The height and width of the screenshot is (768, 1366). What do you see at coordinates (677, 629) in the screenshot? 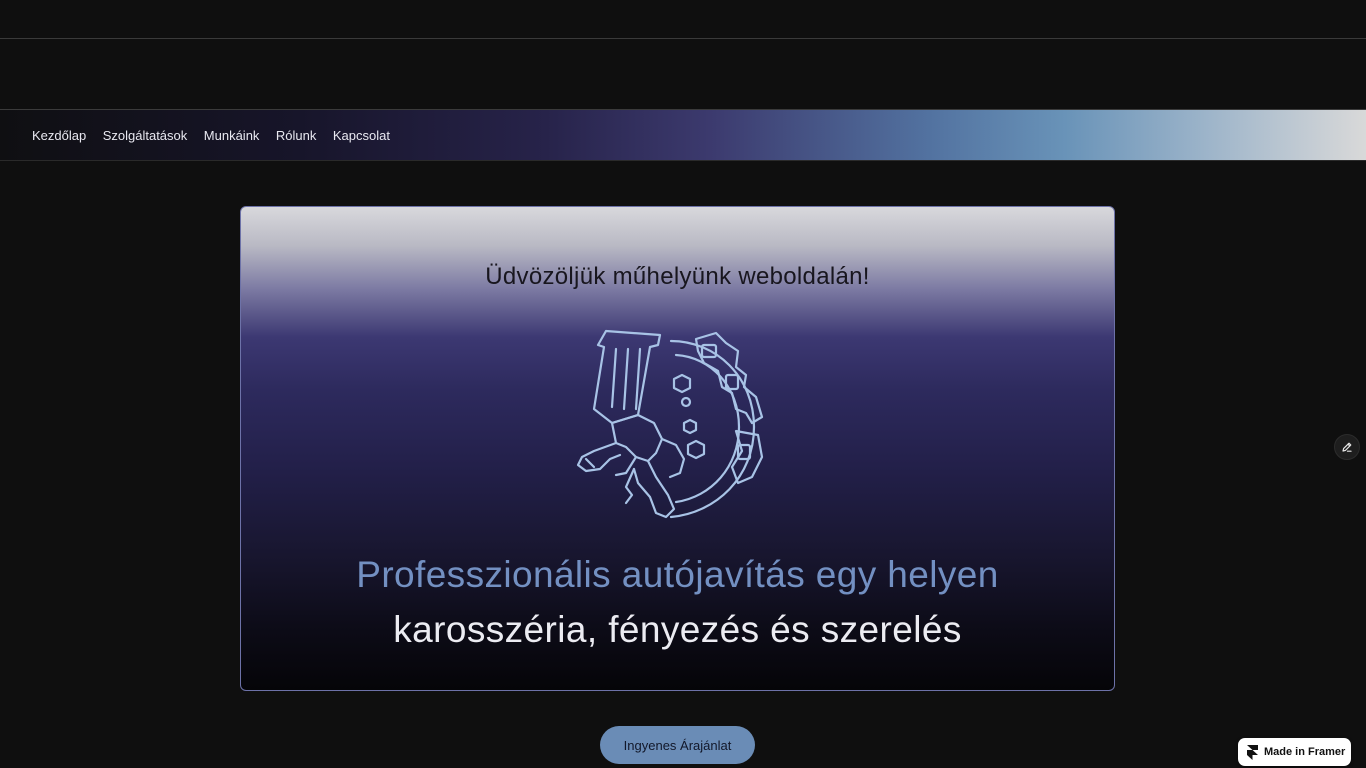
I see `hero-subheadline: karosszéria, fényezés és szerelés` at bounding box center [677, 629].